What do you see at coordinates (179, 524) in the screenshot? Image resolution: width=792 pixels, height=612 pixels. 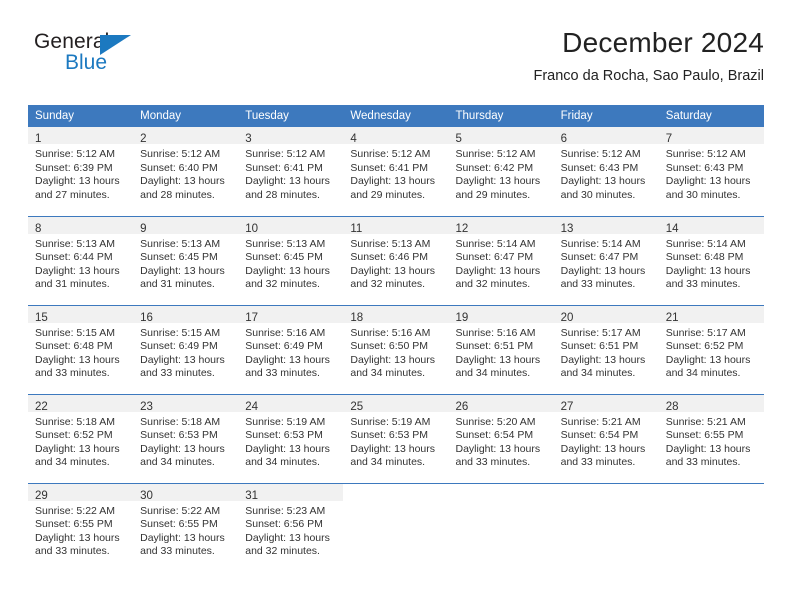 I see `sunset-text: Sunset: 6:55 PM` at bounding box center [179, 524].